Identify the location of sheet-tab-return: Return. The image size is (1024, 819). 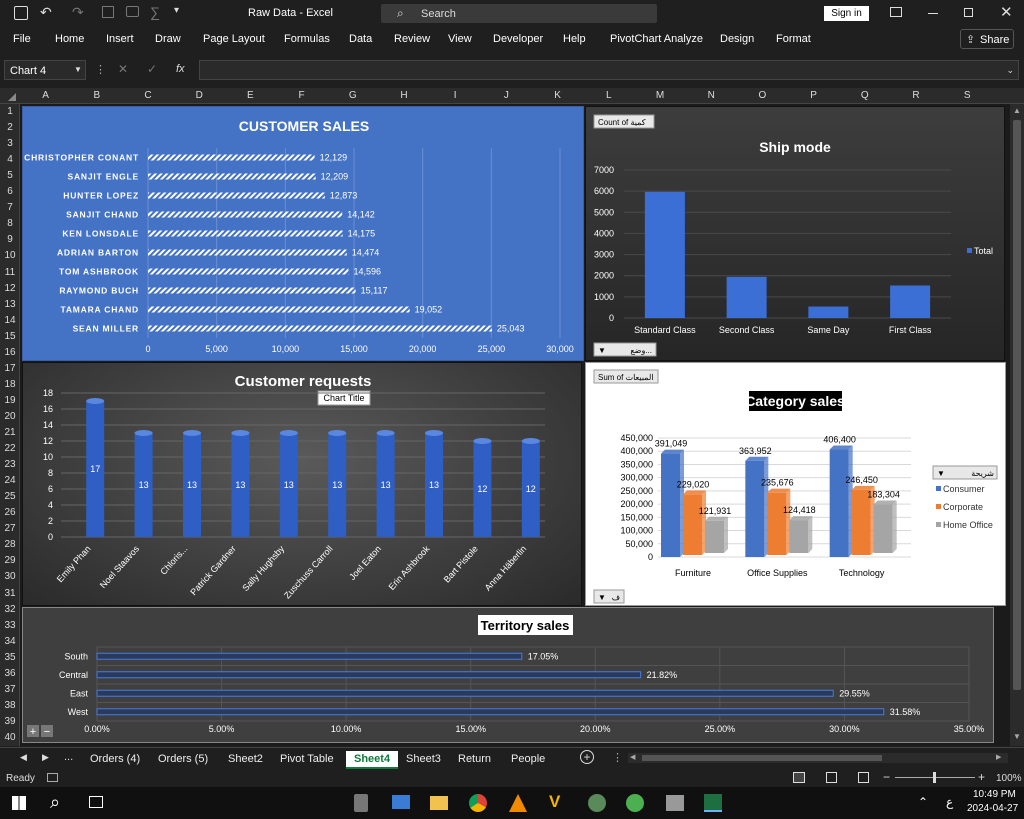
(474, 760).